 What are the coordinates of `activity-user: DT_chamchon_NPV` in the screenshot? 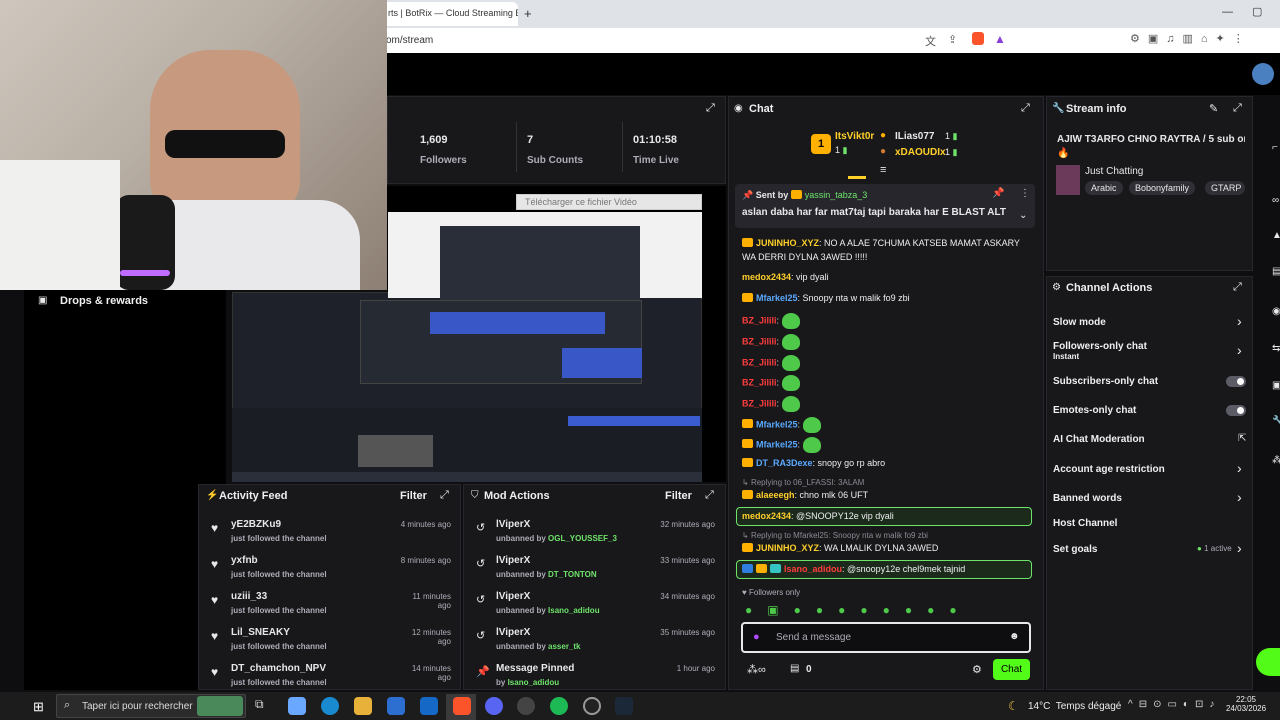 It's located at (278, 668).